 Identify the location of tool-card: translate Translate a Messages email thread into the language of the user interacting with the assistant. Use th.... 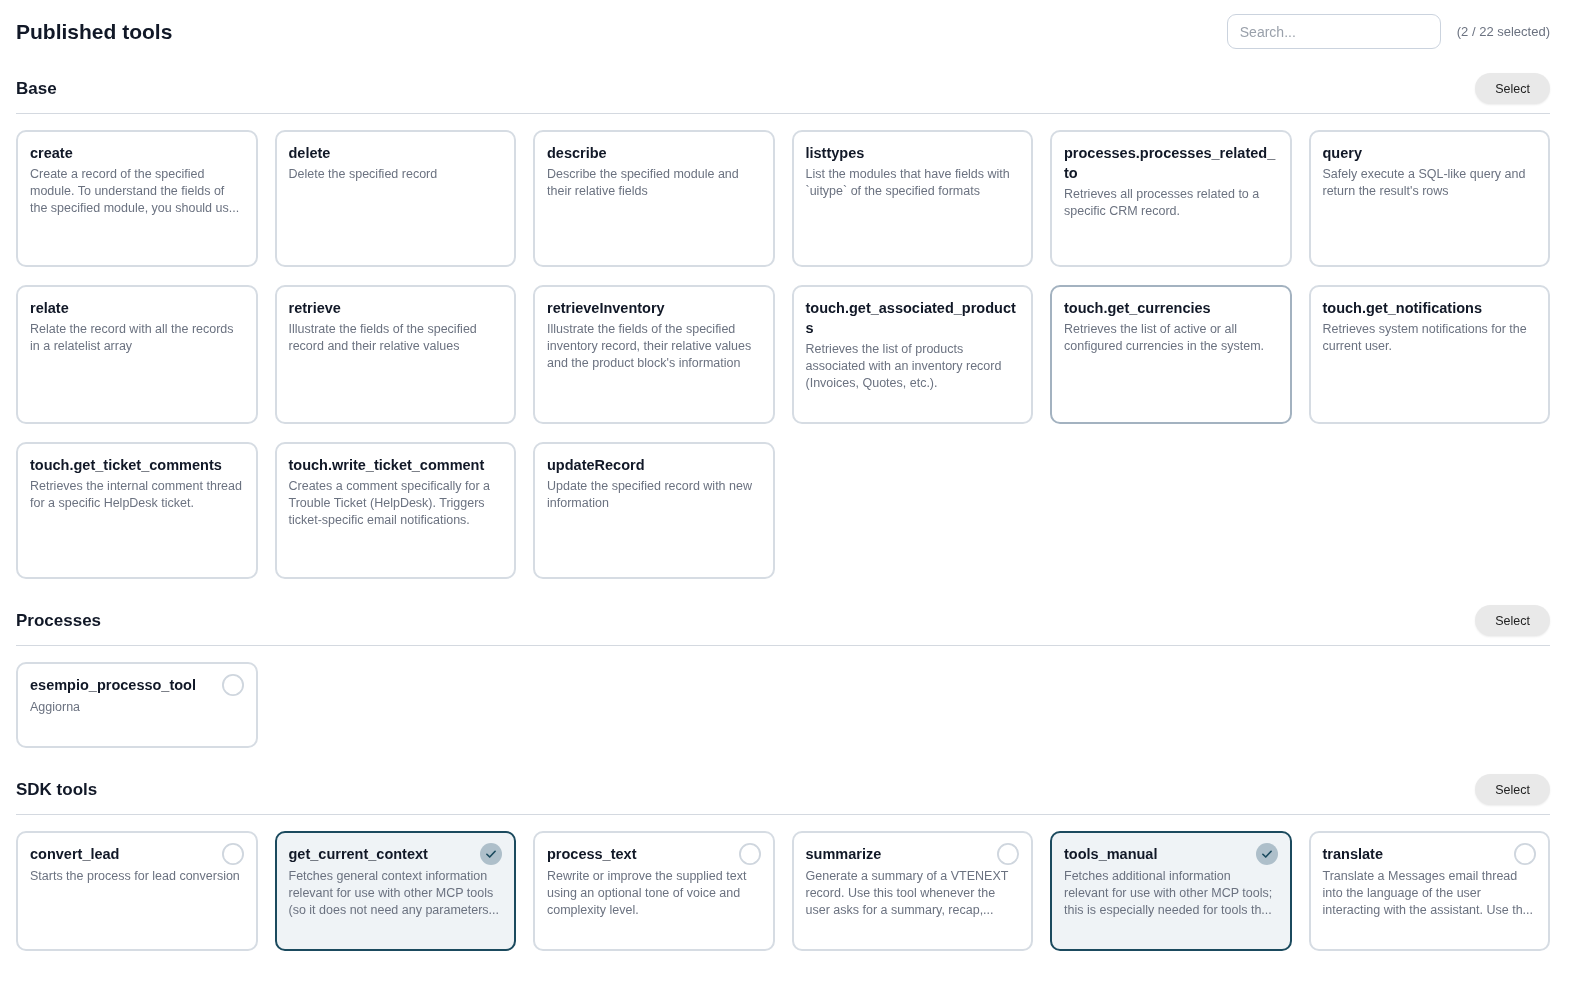
(1429, 891).